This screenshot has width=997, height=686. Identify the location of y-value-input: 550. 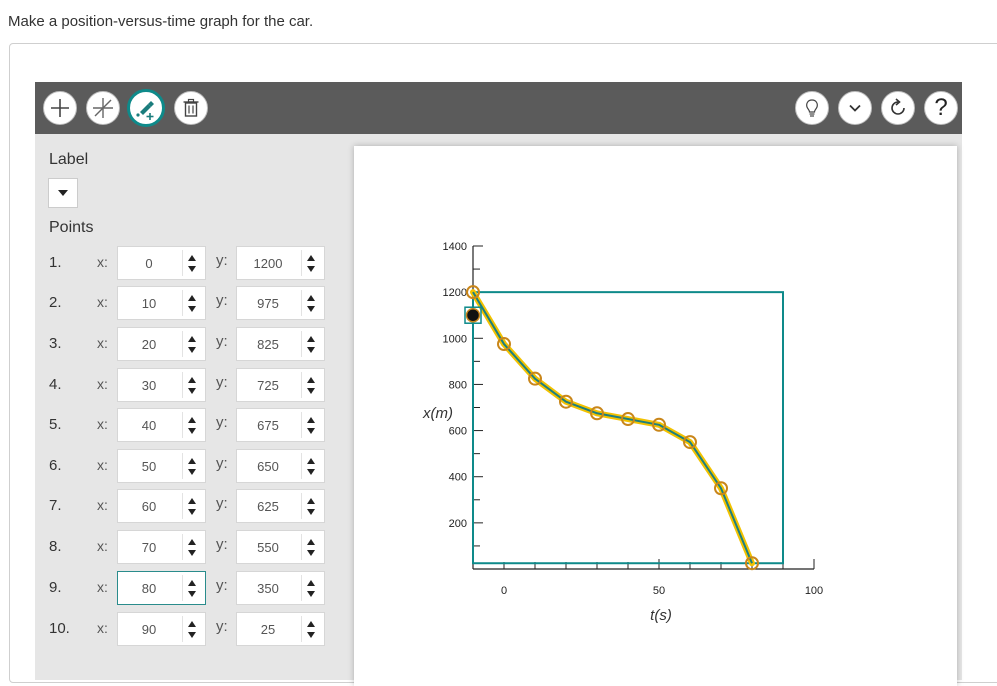
(280, 547).